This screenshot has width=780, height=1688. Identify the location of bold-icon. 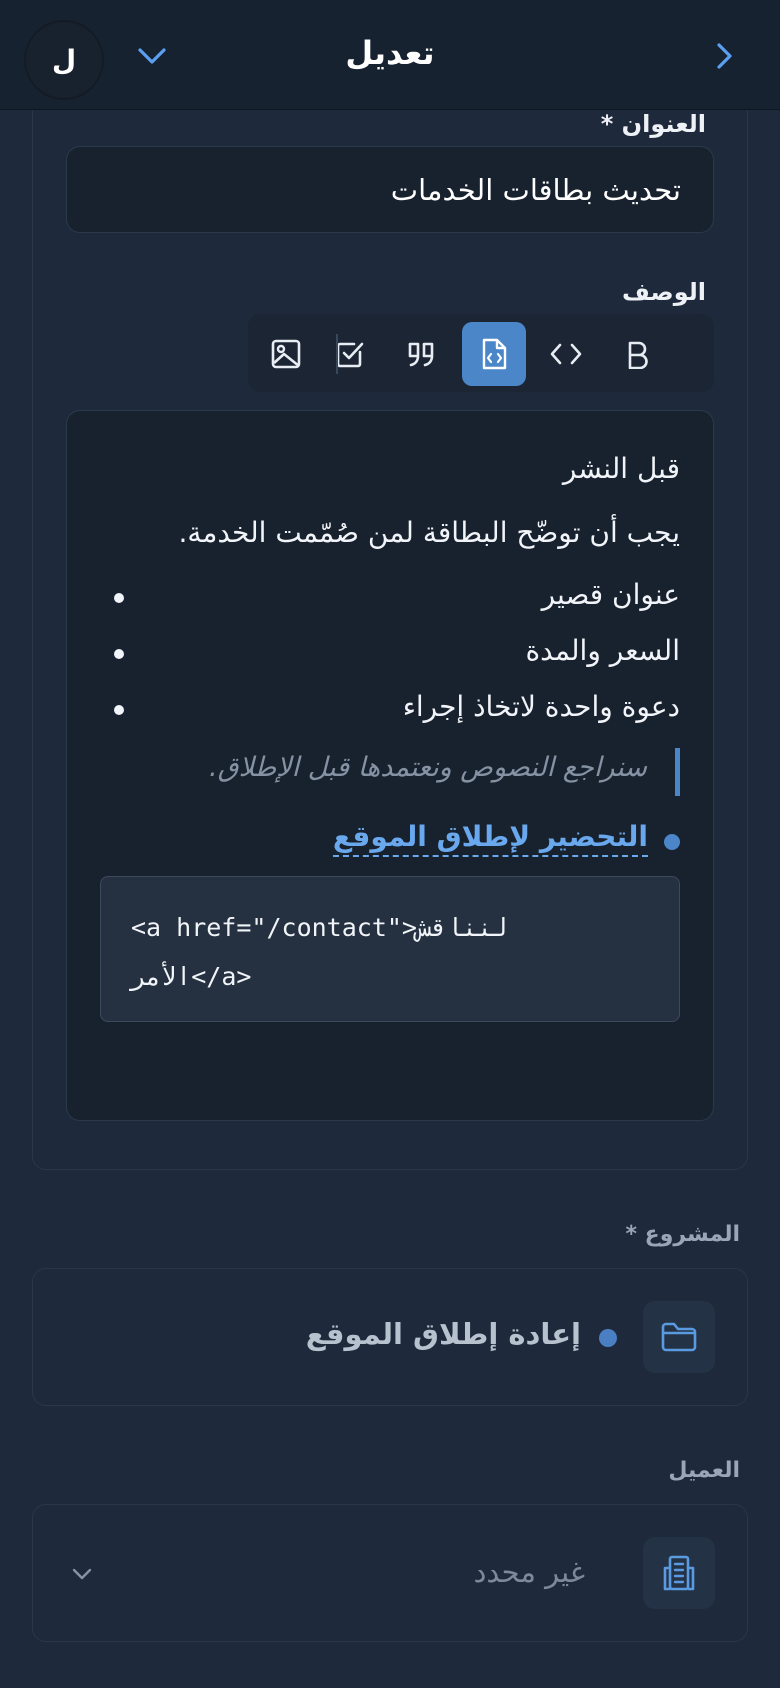
(638, 355).